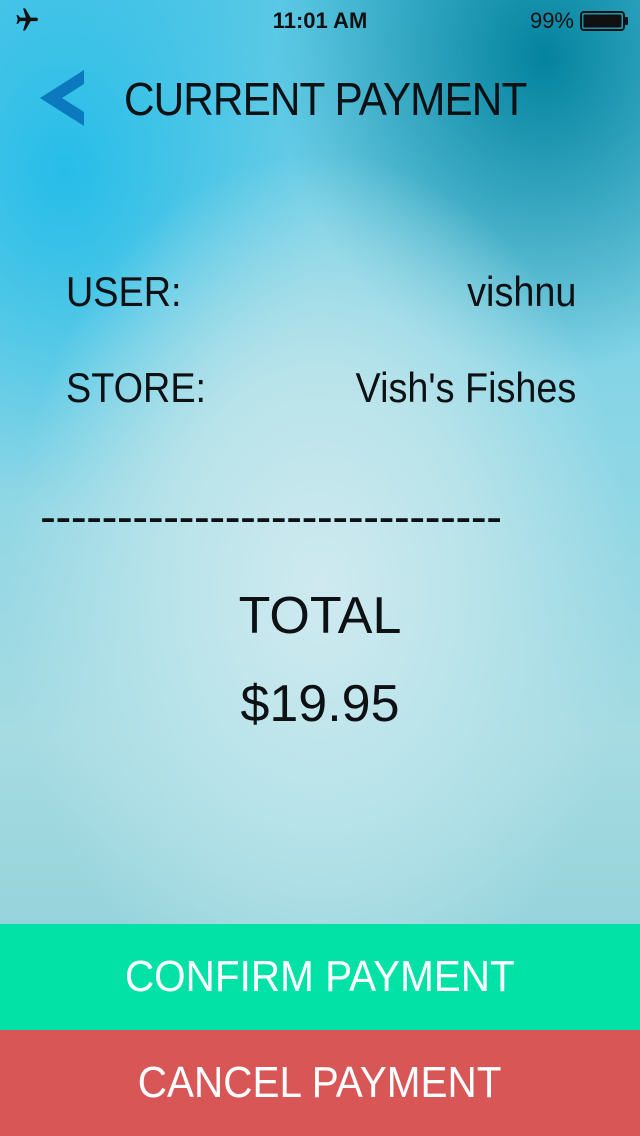 This screenshot has height=1136, width=640. I want to click on store-row: STORE: Vish's Fishes, so click(321, 394).